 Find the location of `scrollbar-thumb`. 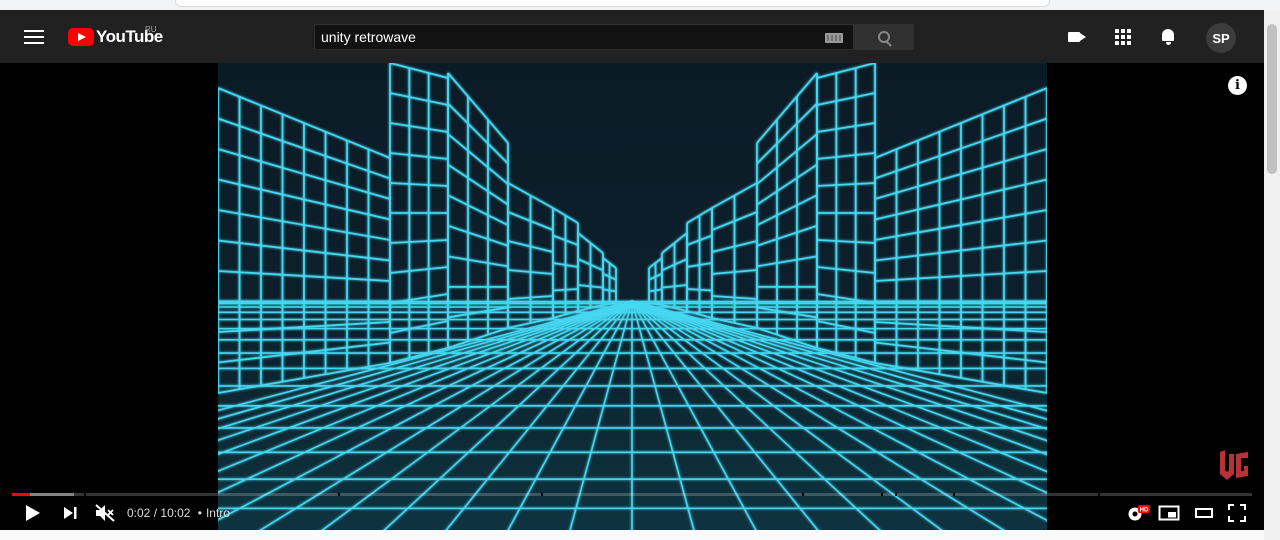

scrollbar-thumb is located at coordinates (1272, 99).